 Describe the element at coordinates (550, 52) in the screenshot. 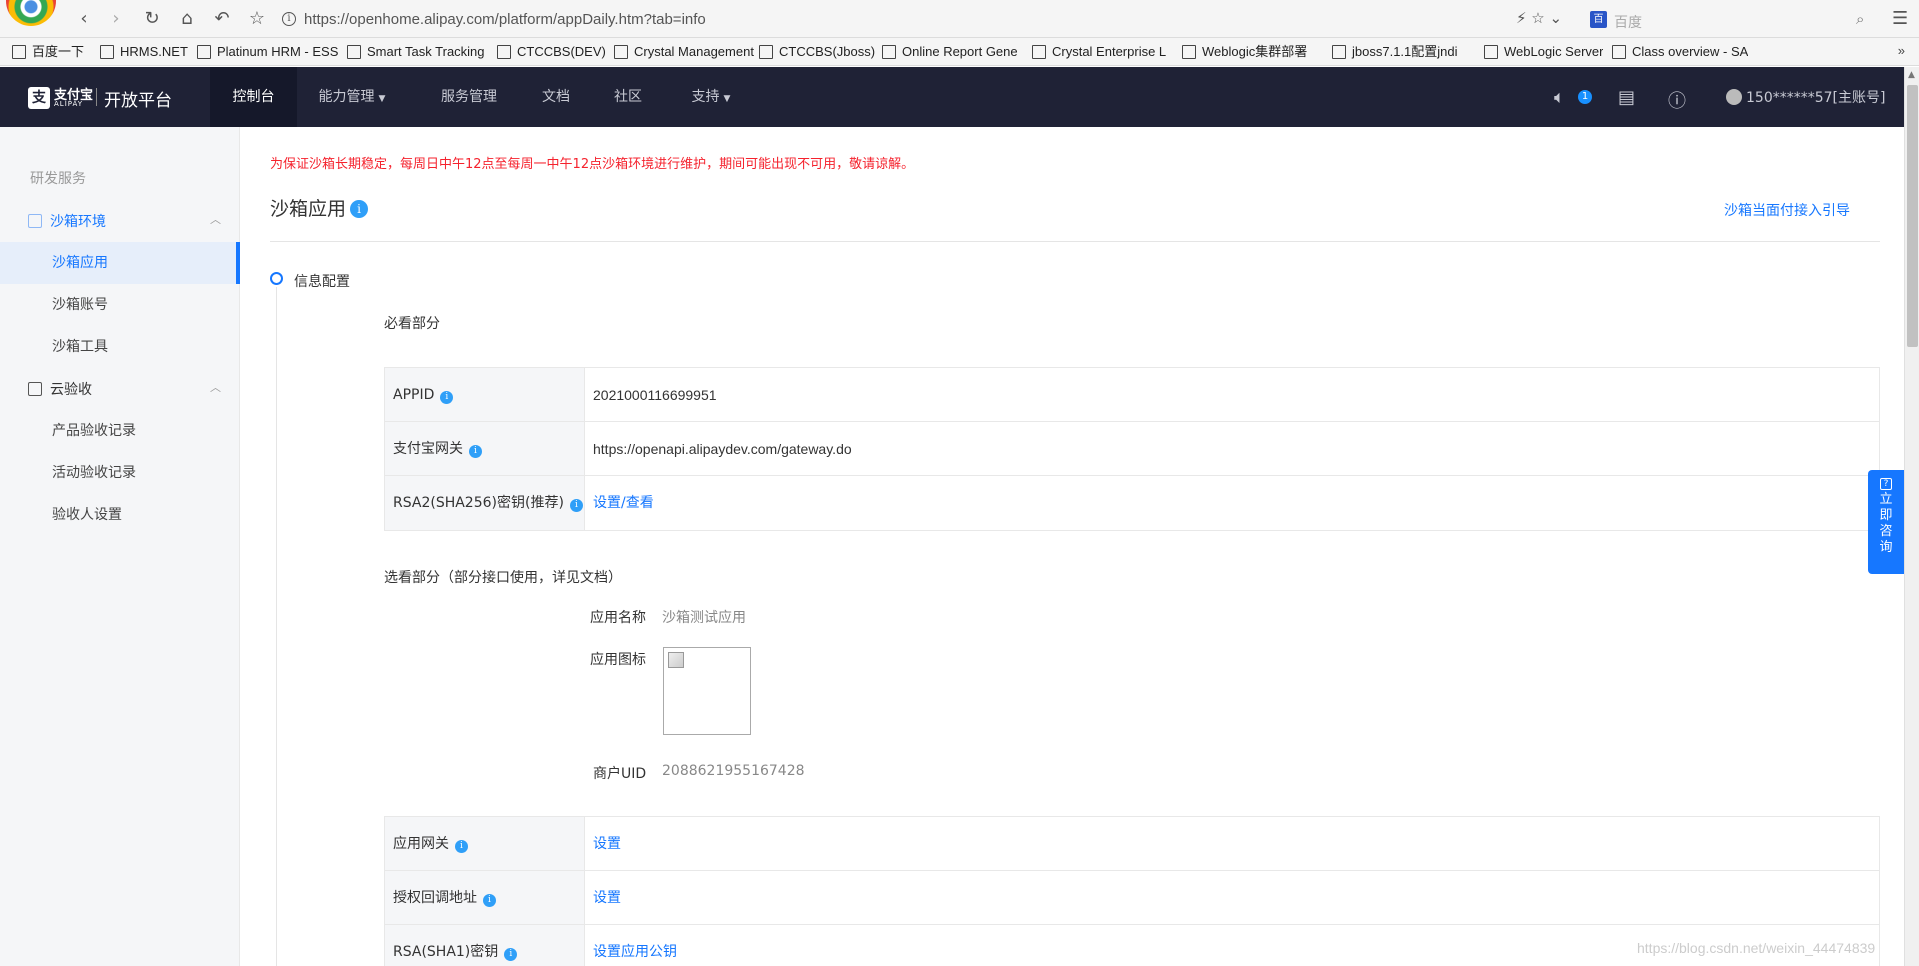

I see `bookmark-item: CTCCBS(DEV)` at that location.